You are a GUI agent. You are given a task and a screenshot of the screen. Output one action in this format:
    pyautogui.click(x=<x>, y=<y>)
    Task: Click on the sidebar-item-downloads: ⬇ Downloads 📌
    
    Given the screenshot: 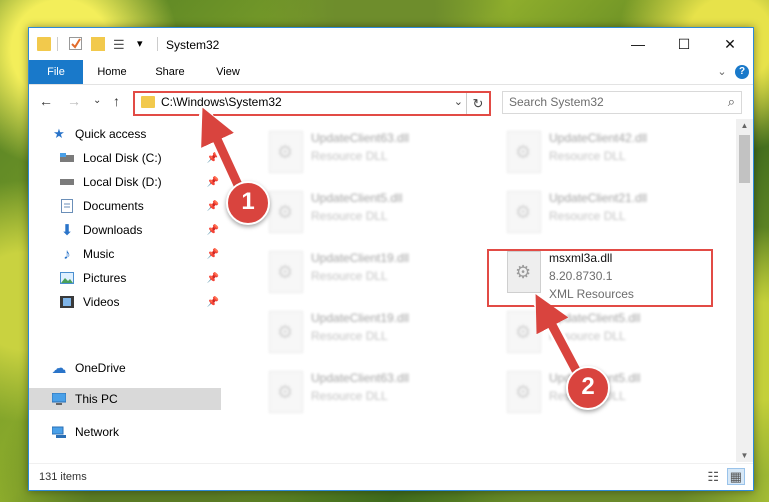 What is the action you would take?
    pyautogui.click(x=125, y=230)
    